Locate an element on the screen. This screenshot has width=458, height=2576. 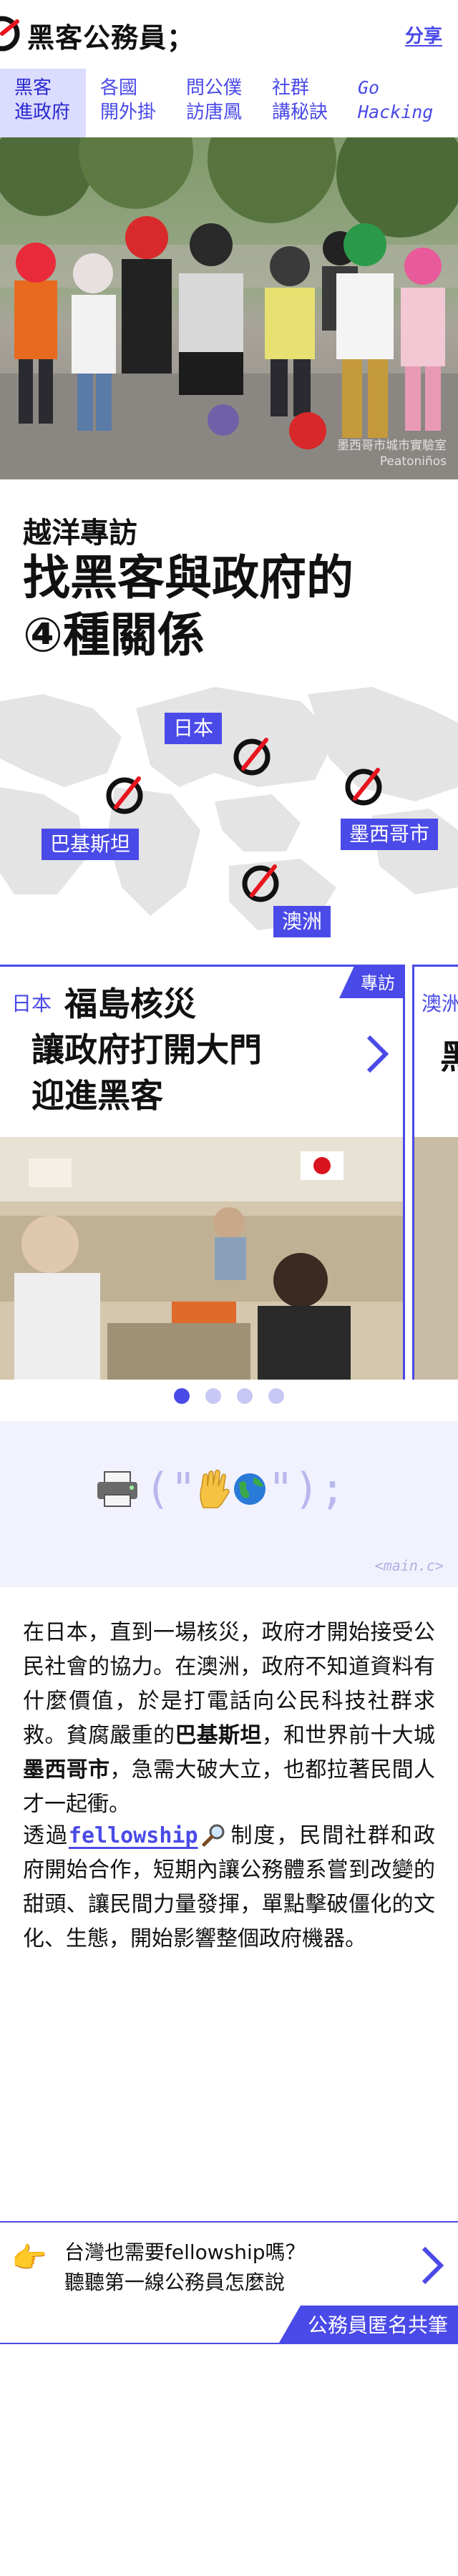
nav-item-community: 社群 講秘訣 is located at coordinates (301, 103).